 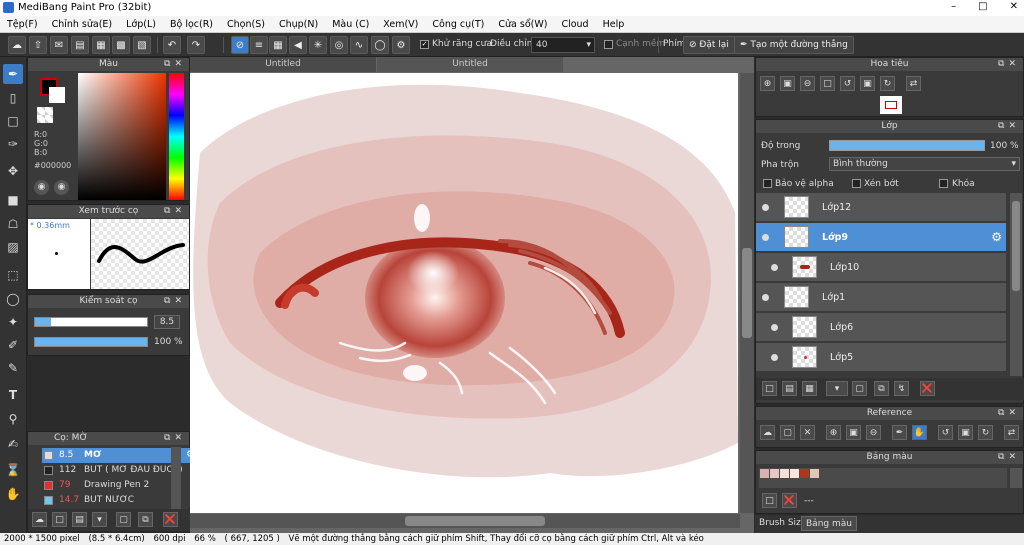 What do you see at coordinates (13, 98) in the screenshot?
I see `eraser-tool-icon: ▯` at bounding box center [13, 98].